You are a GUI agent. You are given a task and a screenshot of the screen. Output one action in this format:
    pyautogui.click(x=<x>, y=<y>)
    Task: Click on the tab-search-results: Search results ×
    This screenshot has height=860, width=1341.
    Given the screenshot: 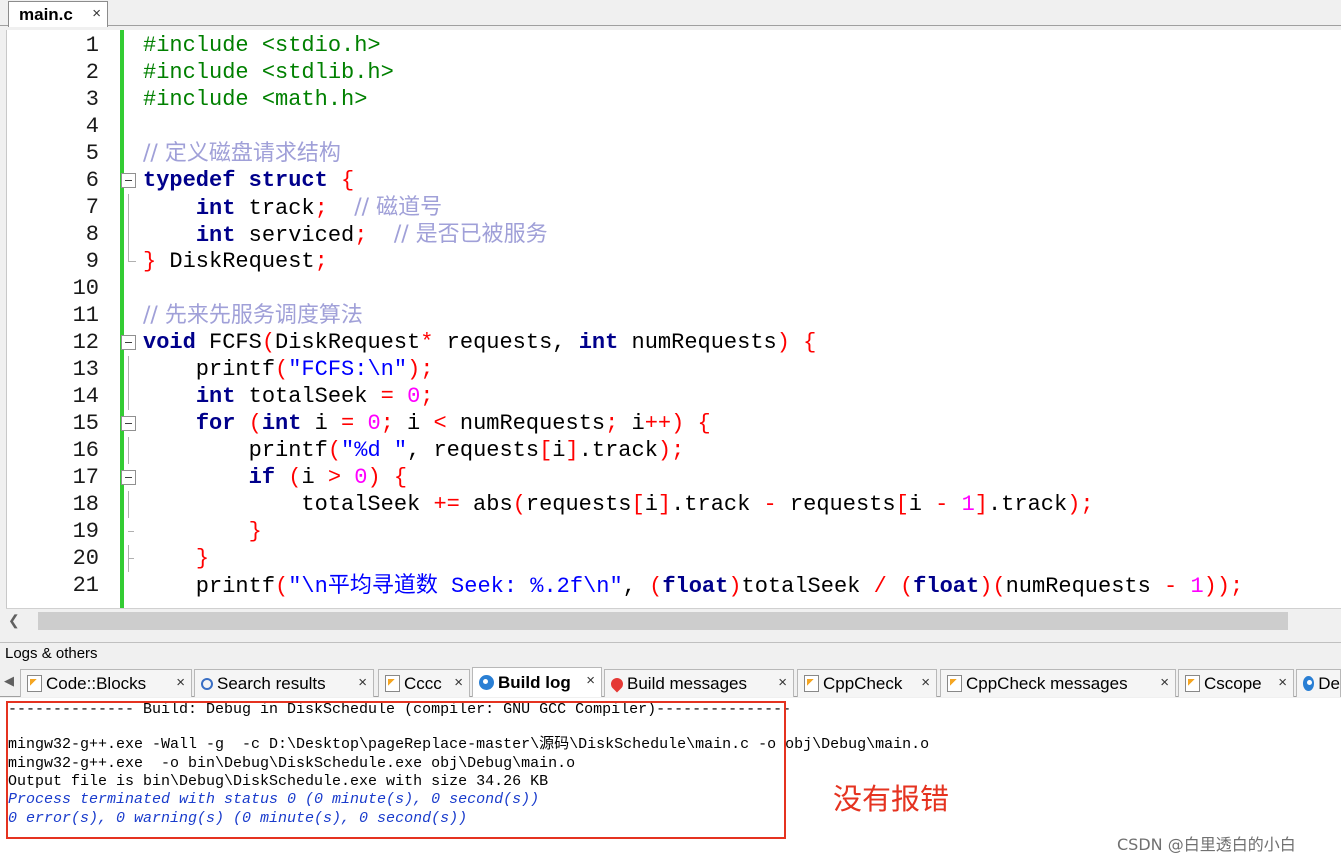 What is the action you would take?
    pyautogui.click(x=284, y=683)
    